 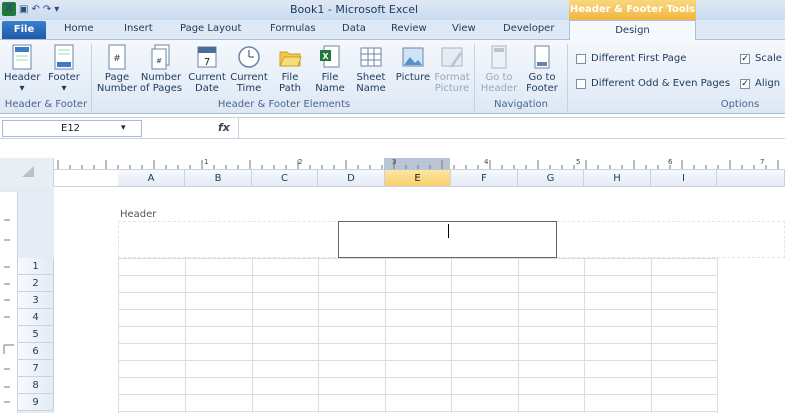 What do you see at coordinates (551, 178) in the screenshot?
I see `column-header-g: G` at bounding box center [551, 178].